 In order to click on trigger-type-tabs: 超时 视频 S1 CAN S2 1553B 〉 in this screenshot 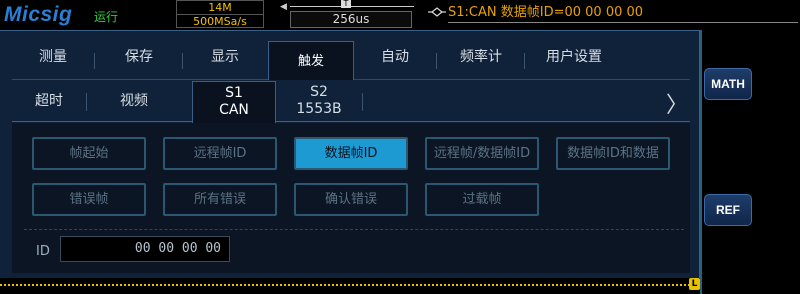, I will do `click(351, 102)`.